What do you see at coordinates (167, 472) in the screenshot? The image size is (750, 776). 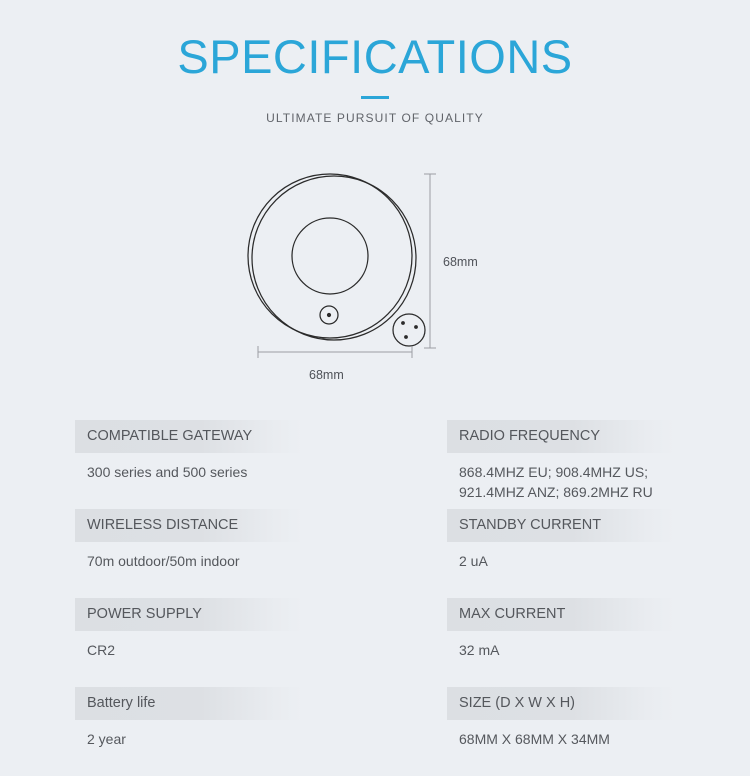 I see `spec-value: 300 series and 500 series` at bounding box center [167, 472].